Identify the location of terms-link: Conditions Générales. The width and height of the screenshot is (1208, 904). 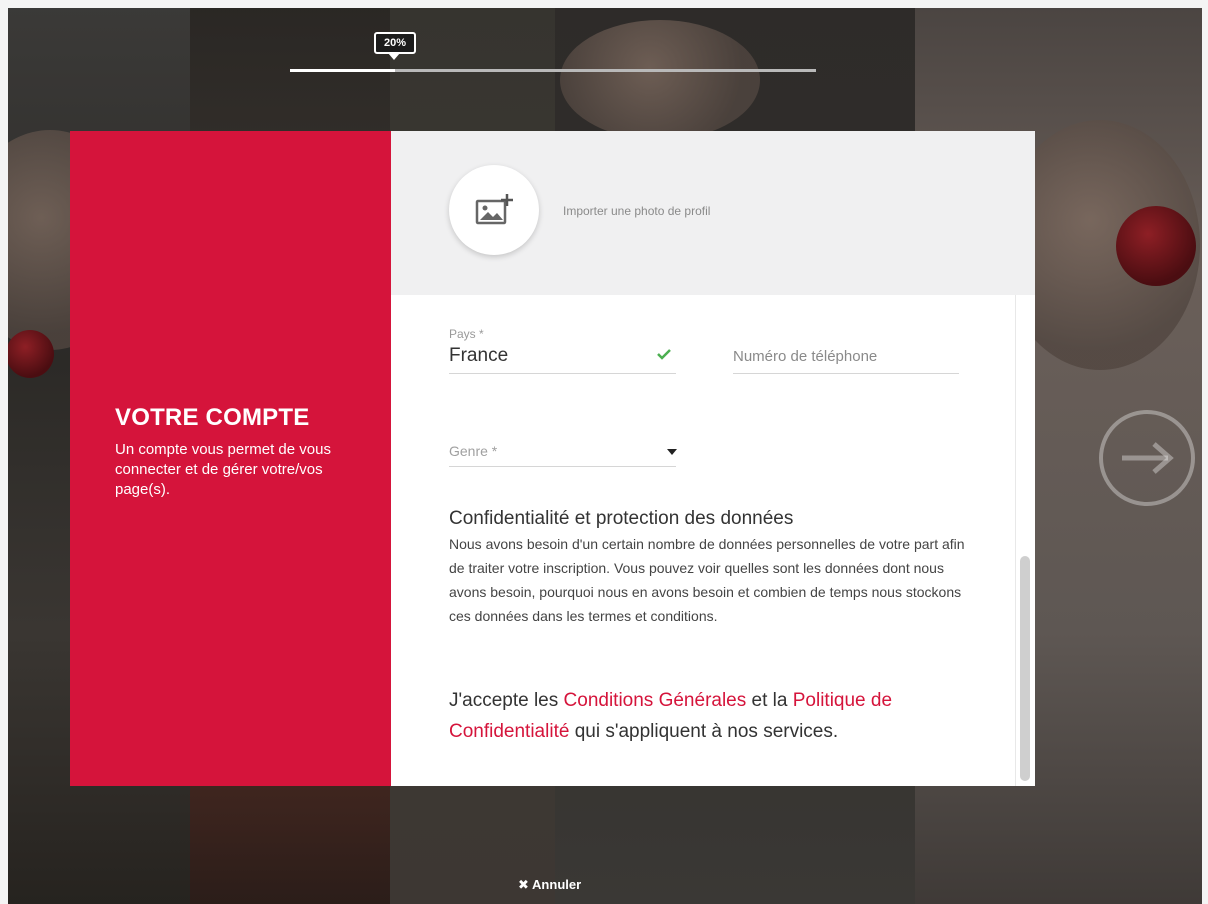
(655, 700).